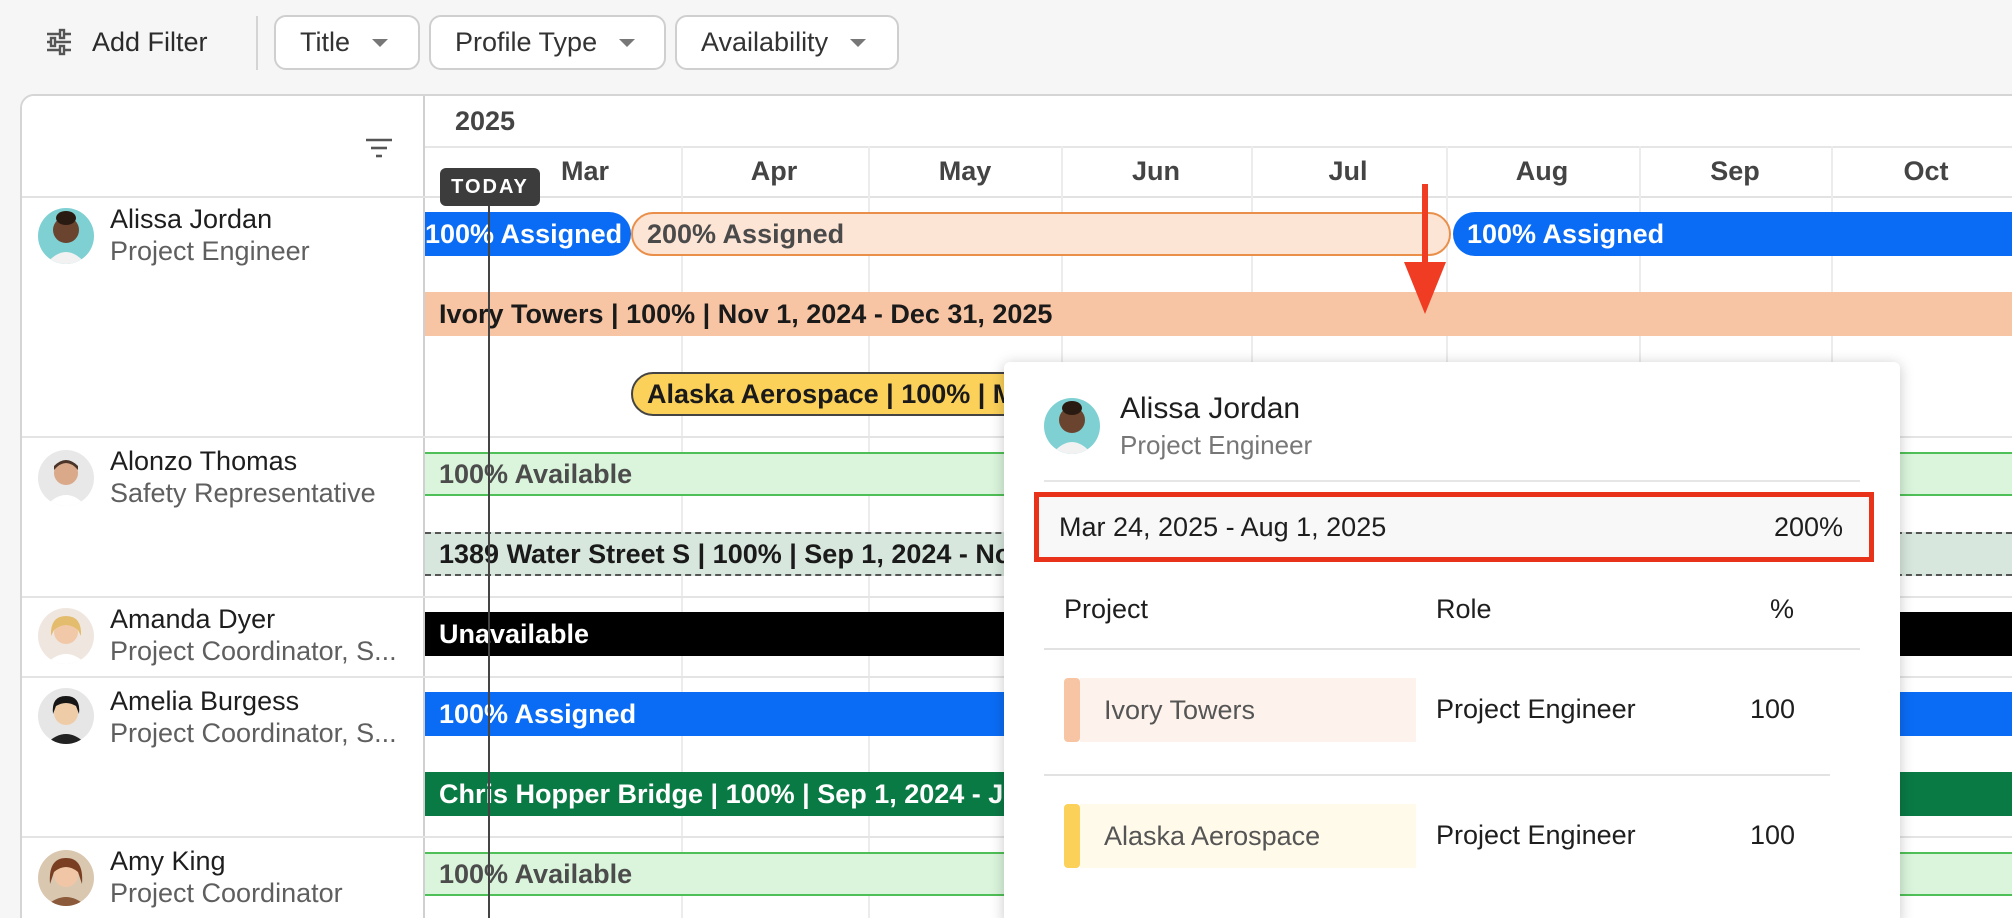 Image resolution: width=2012 pixels, height=918 pixels. Describe the element at coordinates (243, 493) in the screenshot. I see `person-title: Safety Representative` at that location.